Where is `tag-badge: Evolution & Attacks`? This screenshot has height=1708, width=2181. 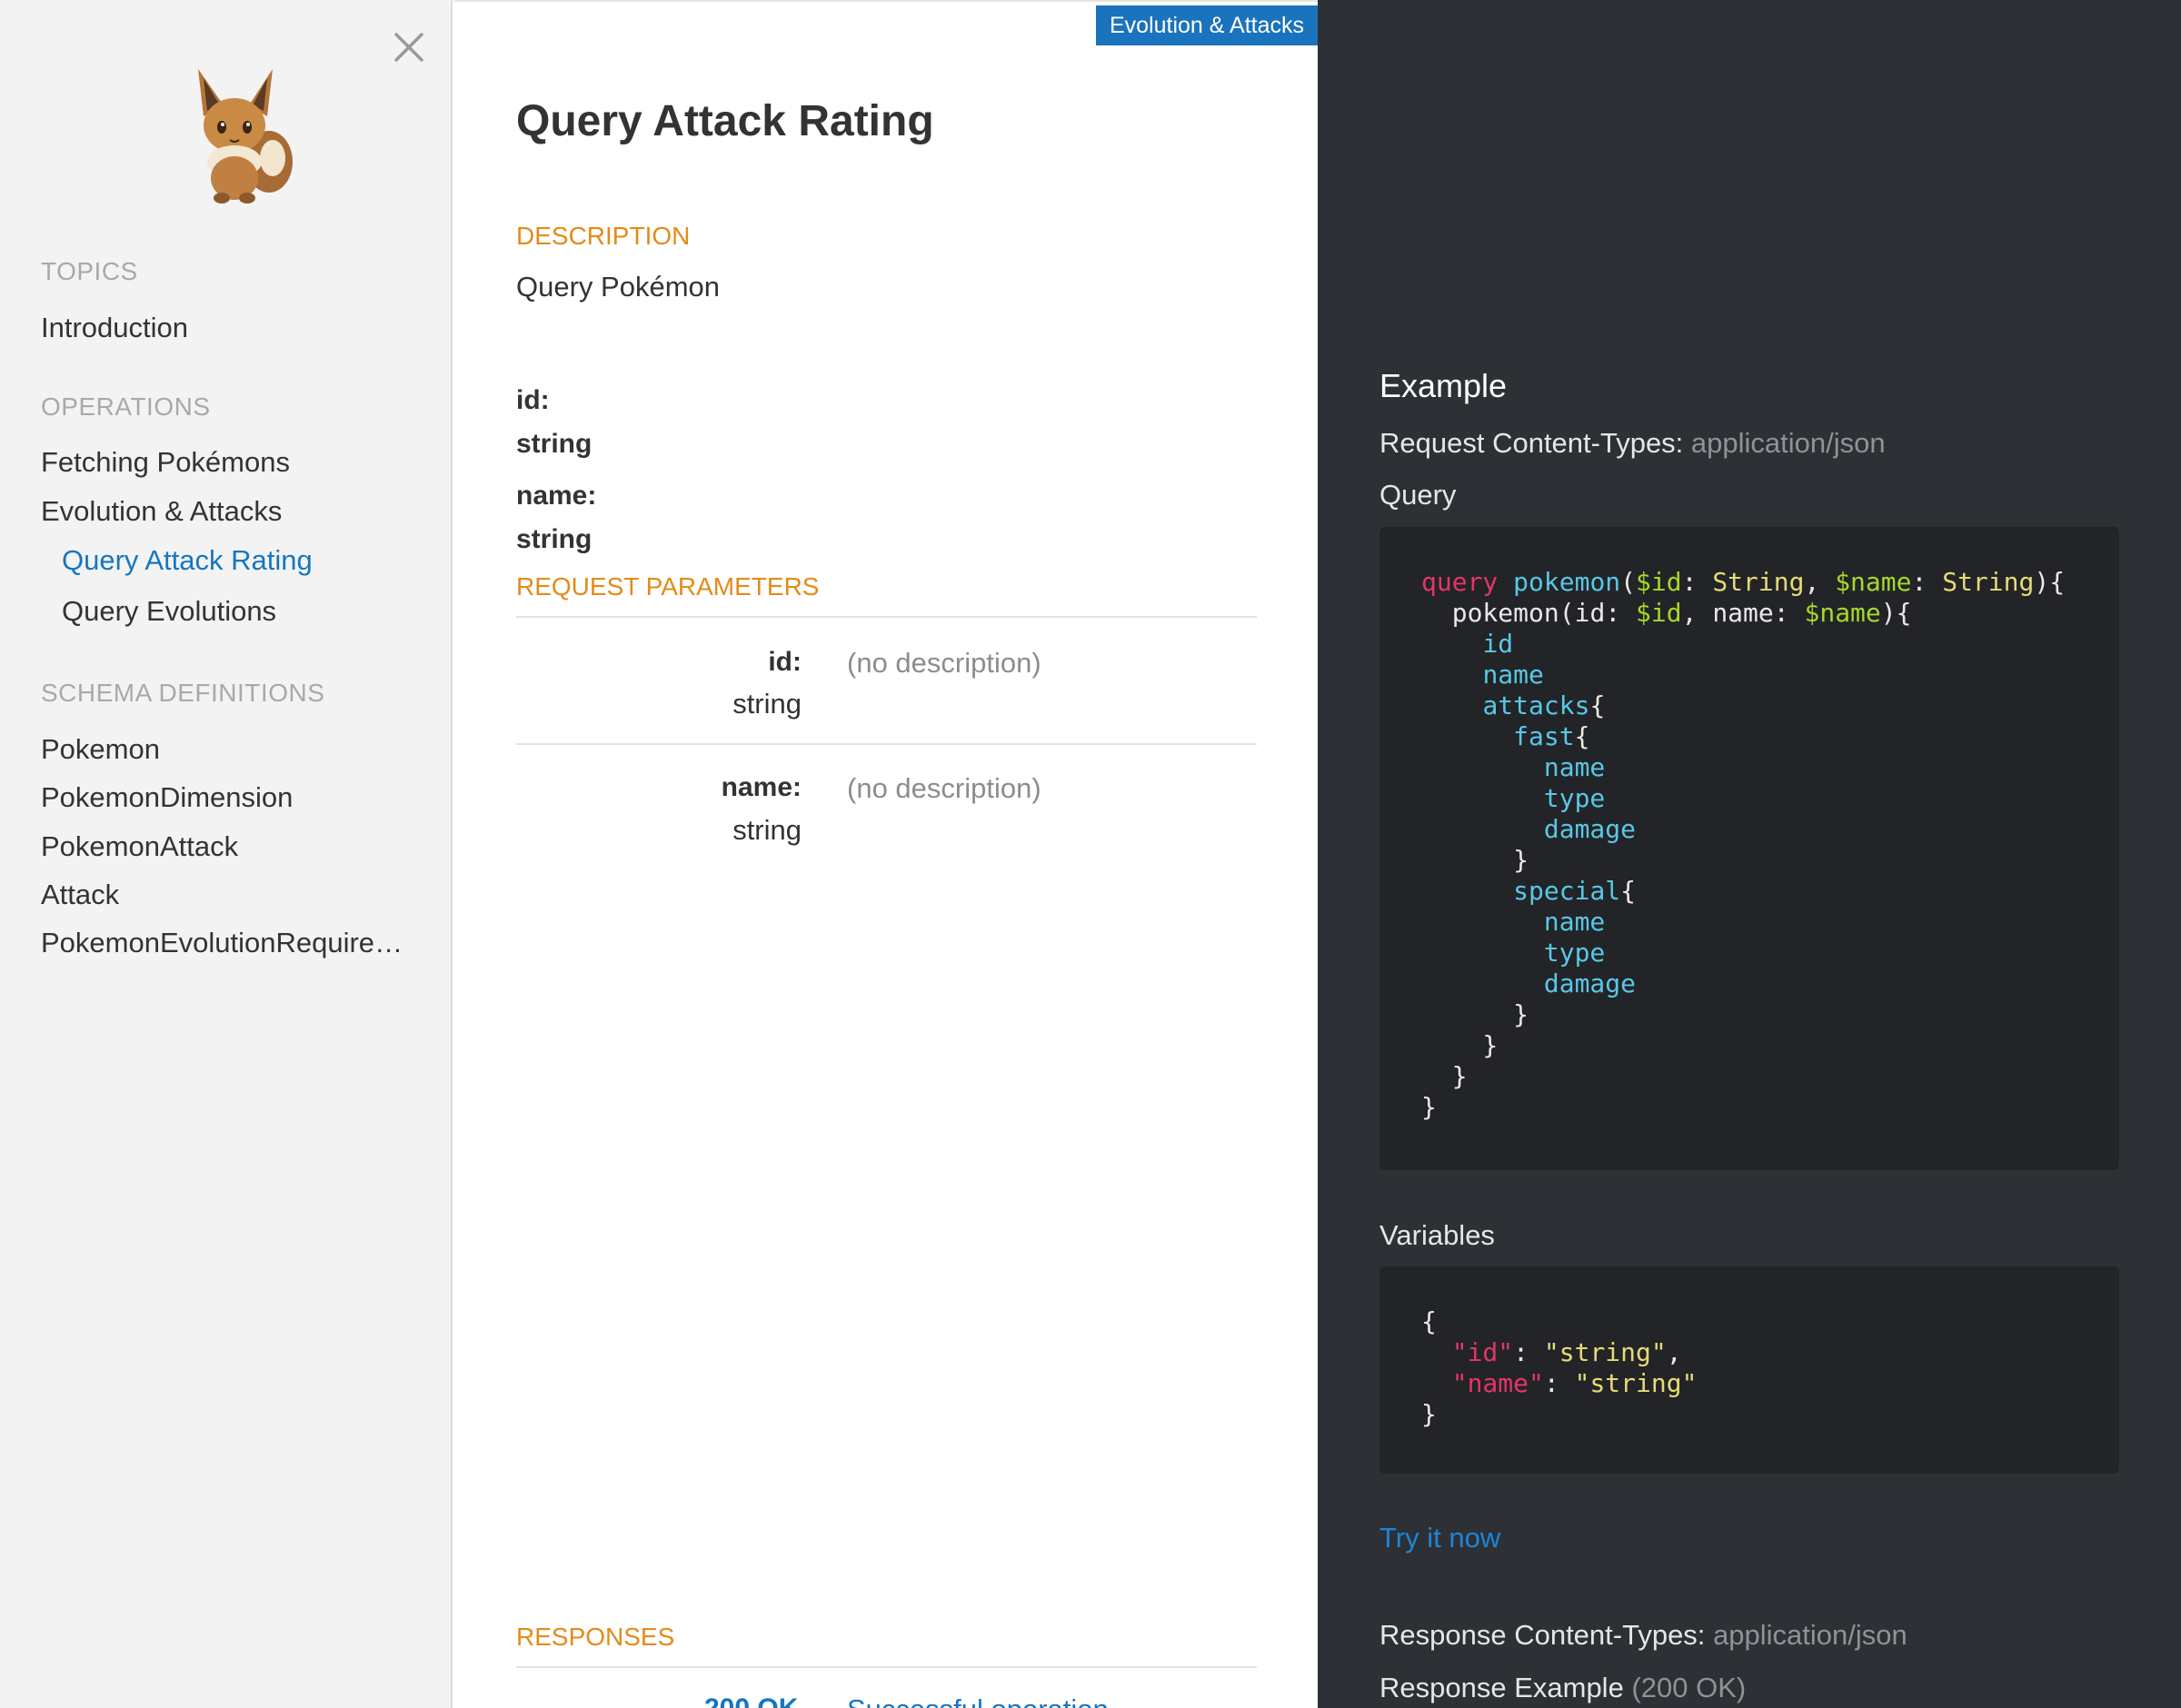 tag-badge: Evolution & Attacks is located at coordinates (1206, 25).